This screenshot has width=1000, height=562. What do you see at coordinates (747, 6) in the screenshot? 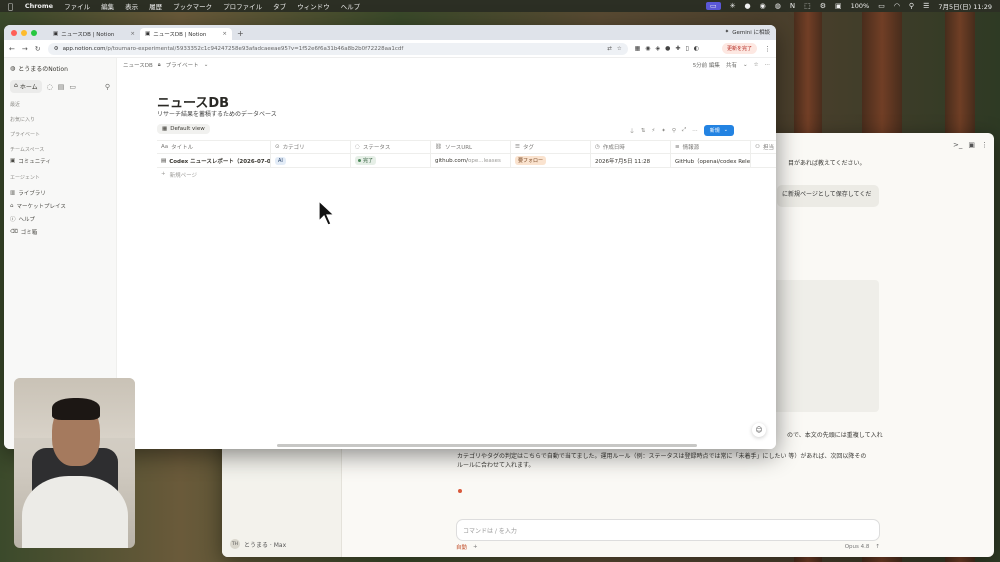
I see `mic-icon: ●` at bounding box center [747, 6].